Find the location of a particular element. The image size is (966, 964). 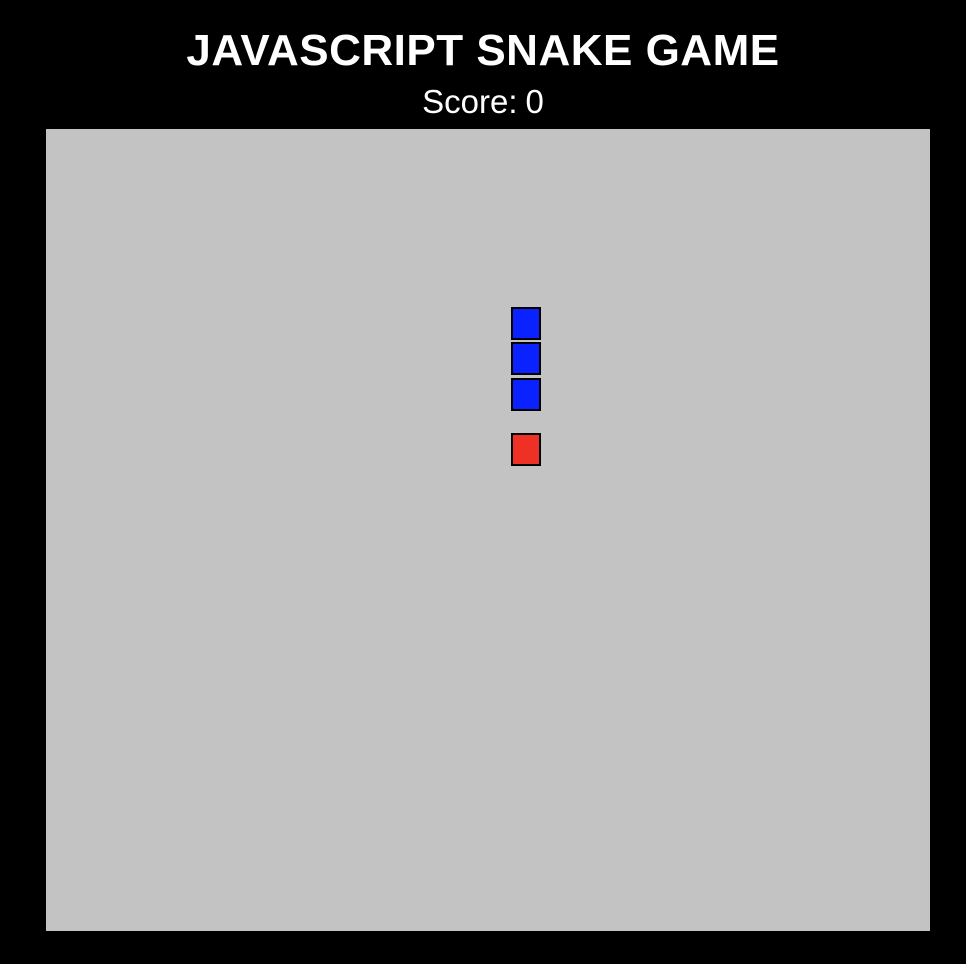

score-label: Score: is located at coordinates (470, 101).